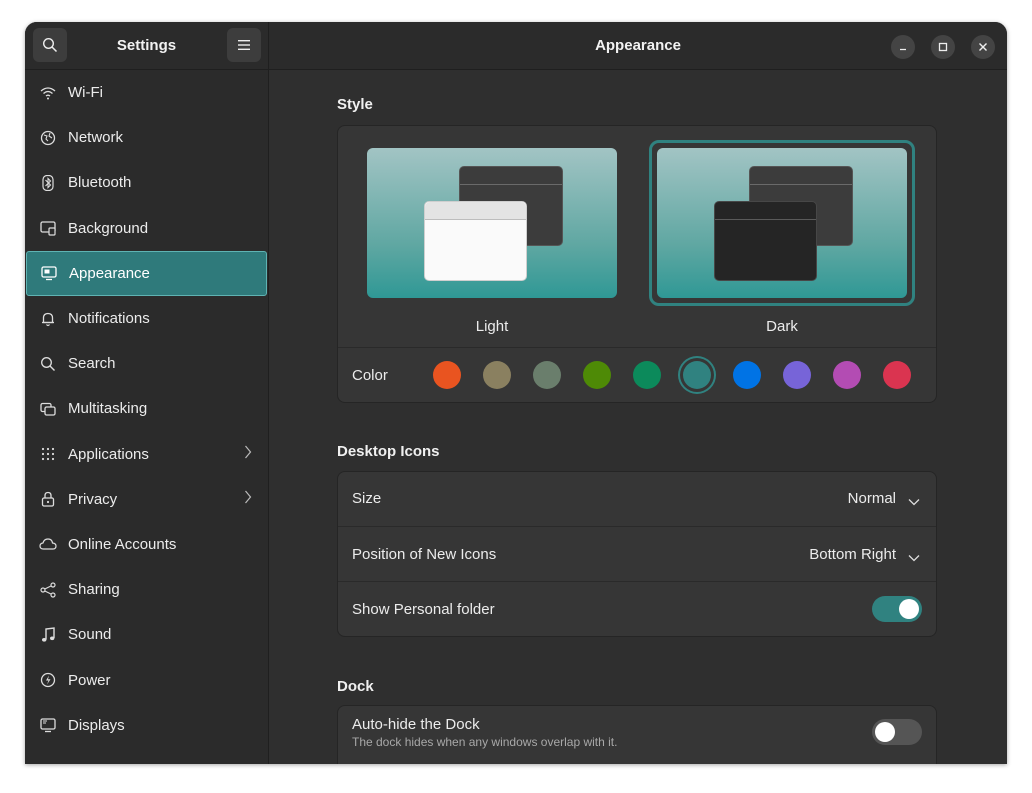 The height and width of the screenshot is (793, 1032). Describe the element at coordinates (85, 93) in the screenshot. I see `sidebar-item-label: Wi-Fi` at that location.